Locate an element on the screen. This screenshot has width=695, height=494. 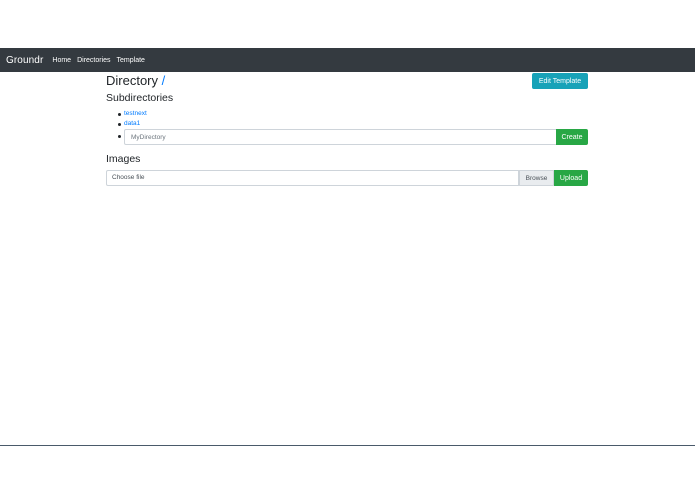
new-directory-input is located at coordinates (340, 137).